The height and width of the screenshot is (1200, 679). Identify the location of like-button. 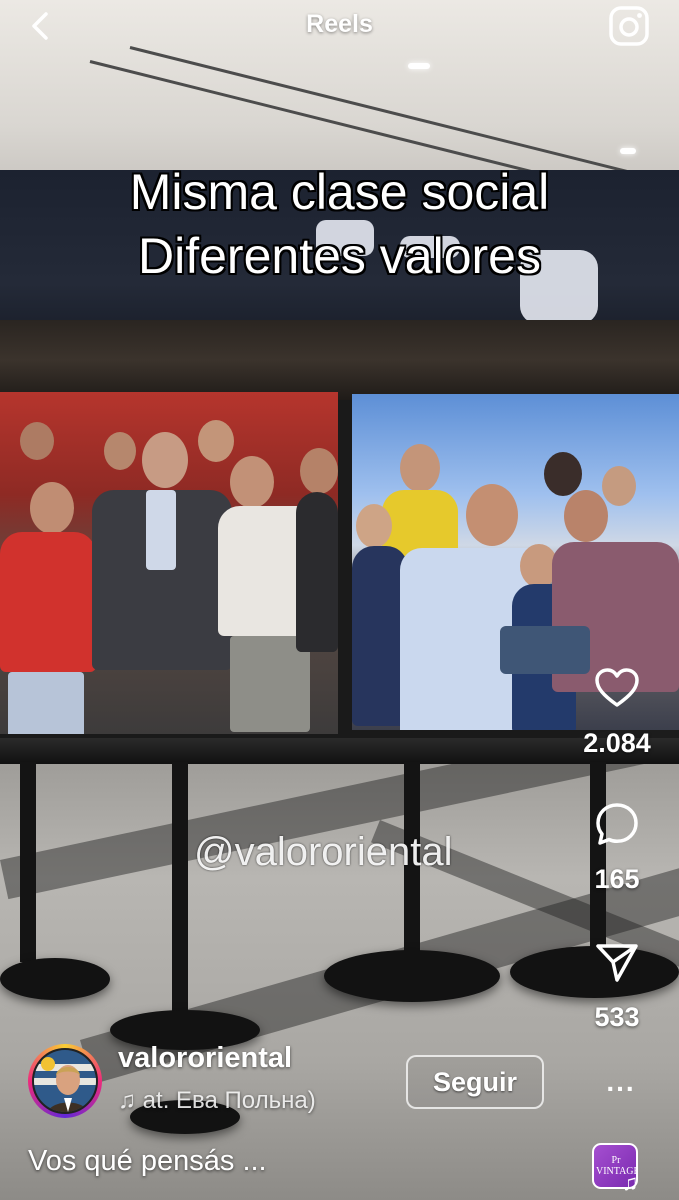
(617, 688).